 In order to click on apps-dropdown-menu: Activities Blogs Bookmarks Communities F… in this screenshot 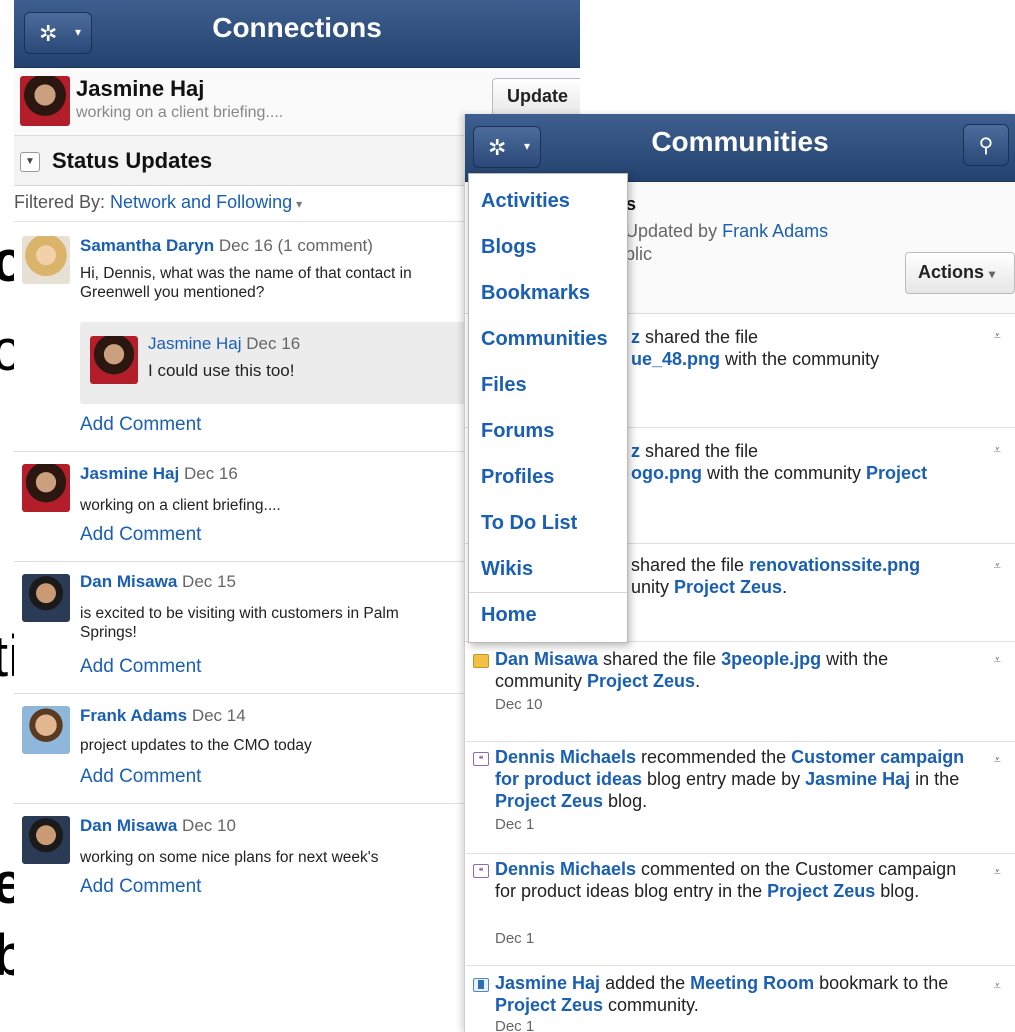, I will do `click(548, 408)`.